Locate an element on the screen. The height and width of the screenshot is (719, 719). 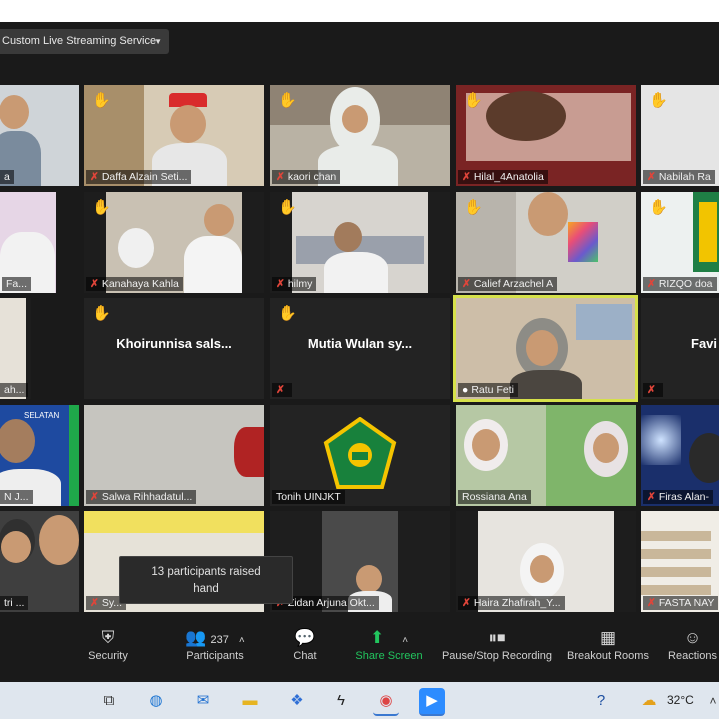
share-screen-icon: ⬆ ˄ is located at coordinates (389, 637).